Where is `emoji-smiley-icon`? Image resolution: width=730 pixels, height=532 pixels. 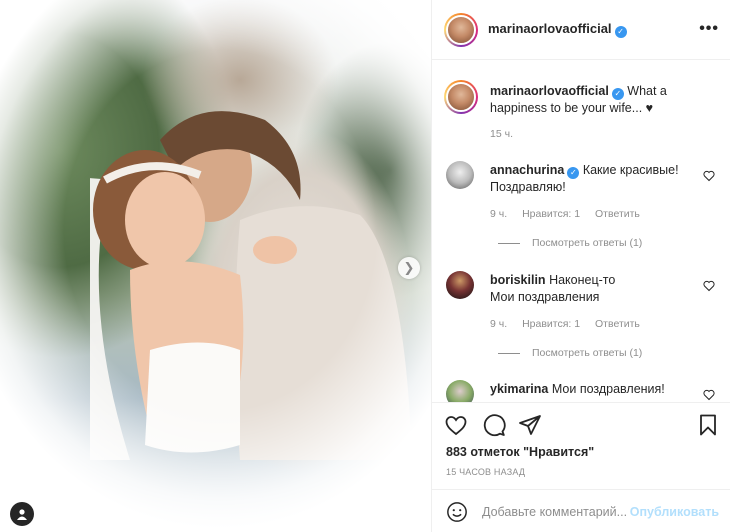 emoji-smiley-icon is located at coordinates (457, 512).